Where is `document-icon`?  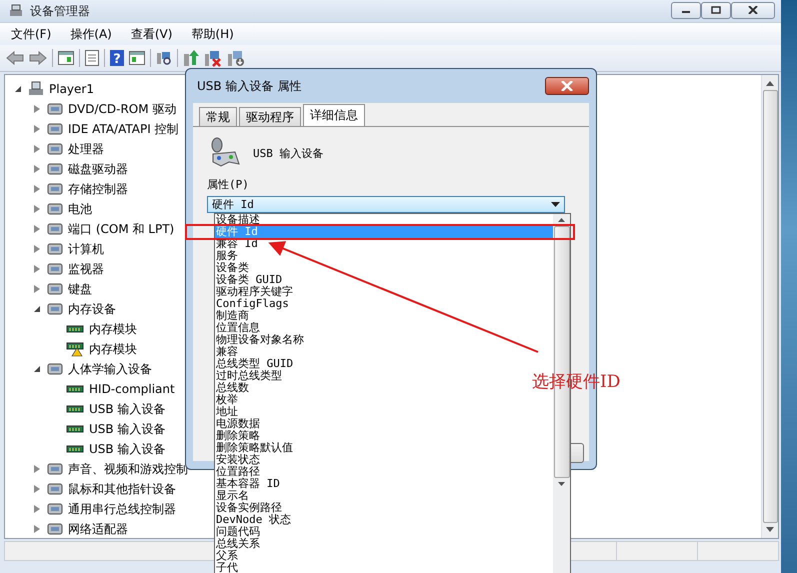
document-icon is located at coordinates (92, 58).